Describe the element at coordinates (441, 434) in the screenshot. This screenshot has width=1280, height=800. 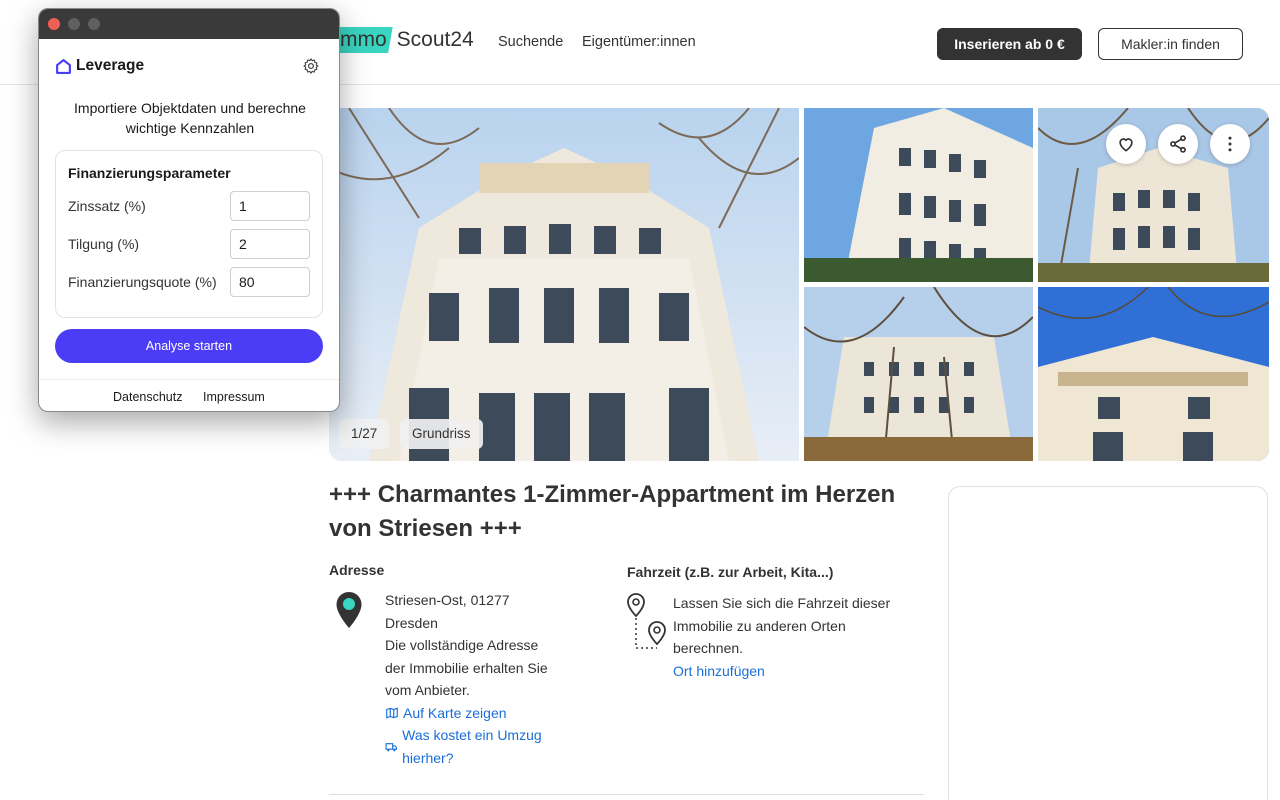
I see `floorplan-button: Grundriss` at that location.